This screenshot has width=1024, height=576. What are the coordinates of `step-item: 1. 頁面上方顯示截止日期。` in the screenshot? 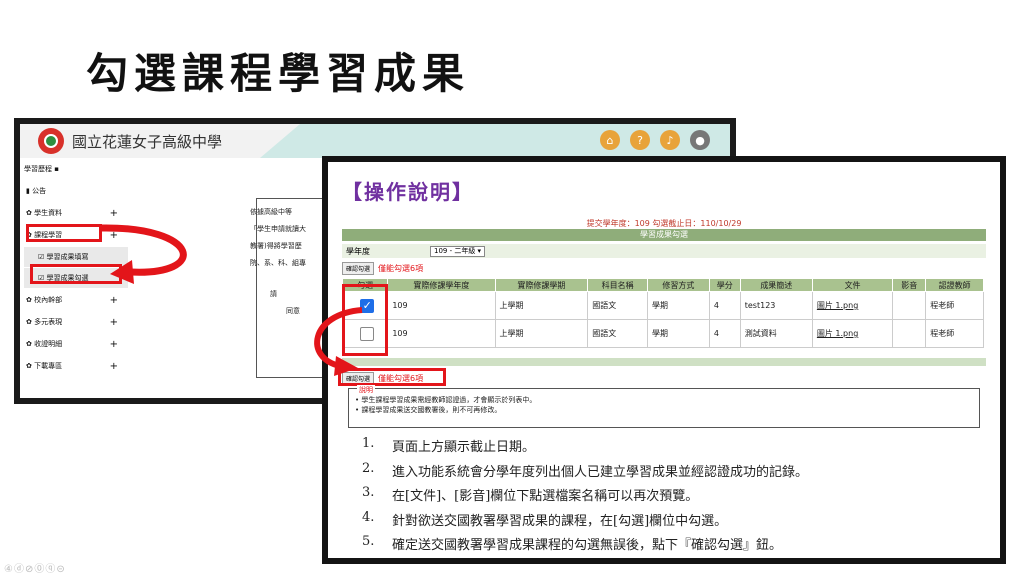 It's located at (449, 445).